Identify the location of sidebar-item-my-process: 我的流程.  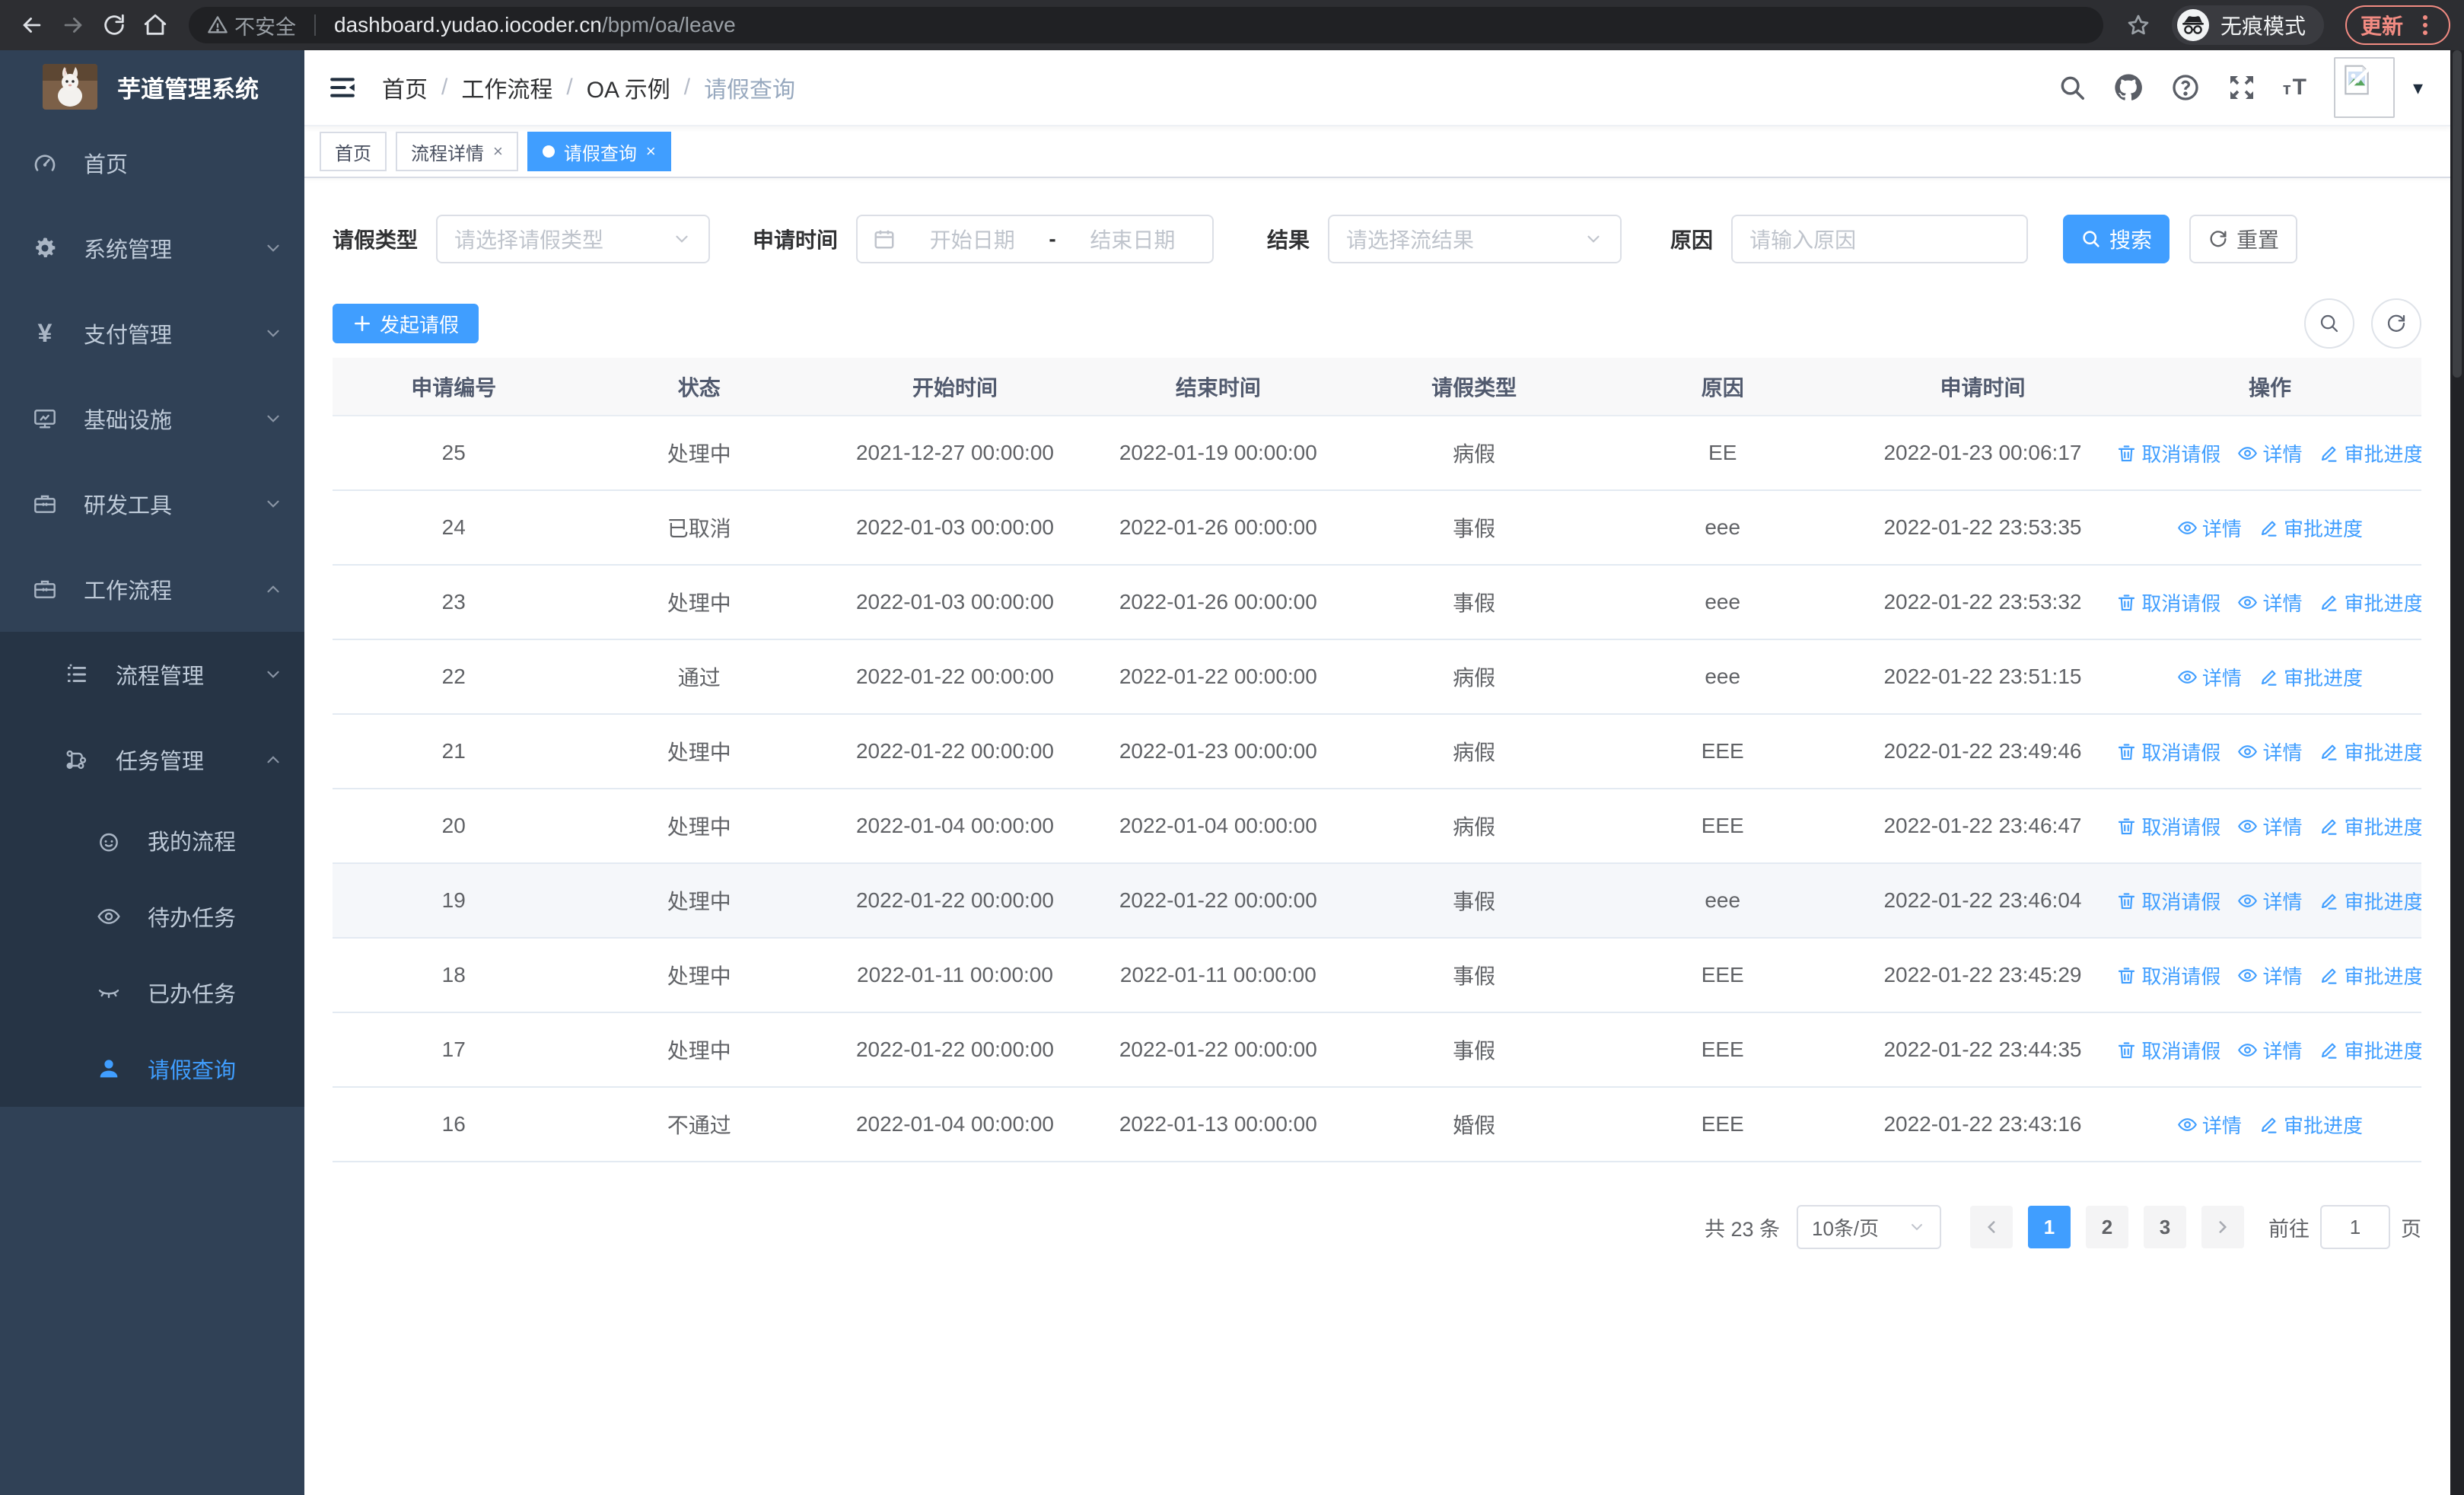
(152, 840).